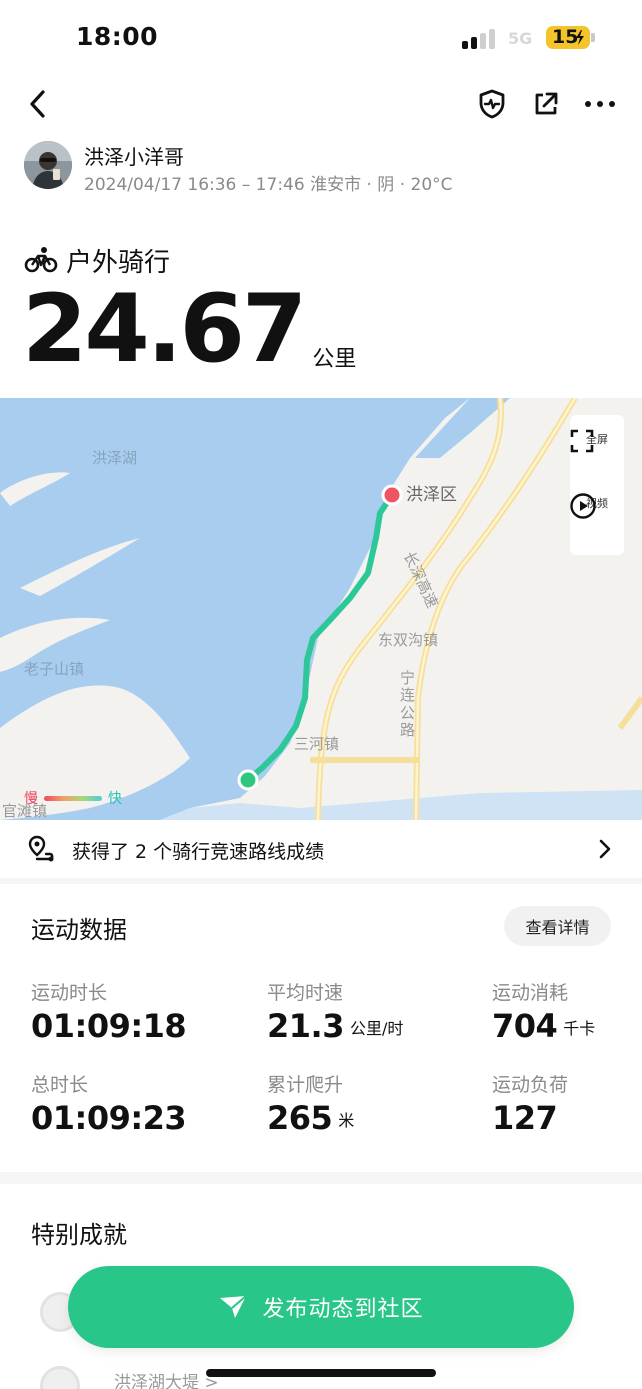 The image size is (642, 1389). Describe the element at coordinates (54, 669) in the screenshot. I see `map-label-town-laozishan: 老子山镇` at that location.